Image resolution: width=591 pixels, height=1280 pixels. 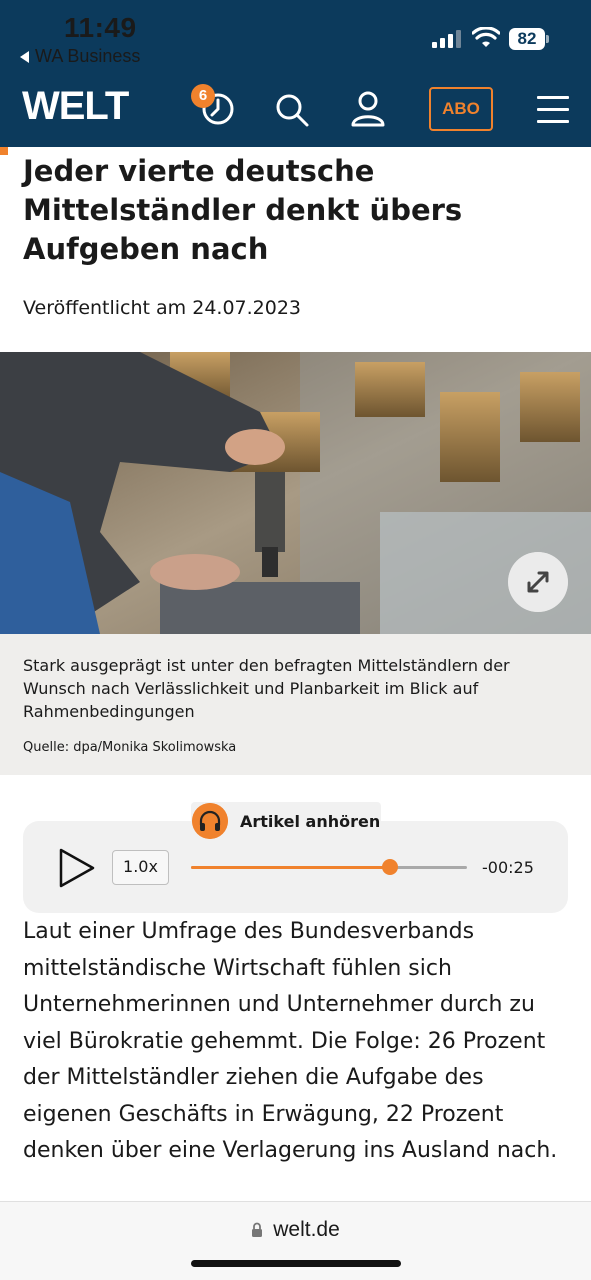 I want to click on wifi-icon, so click(x=486, y=37).